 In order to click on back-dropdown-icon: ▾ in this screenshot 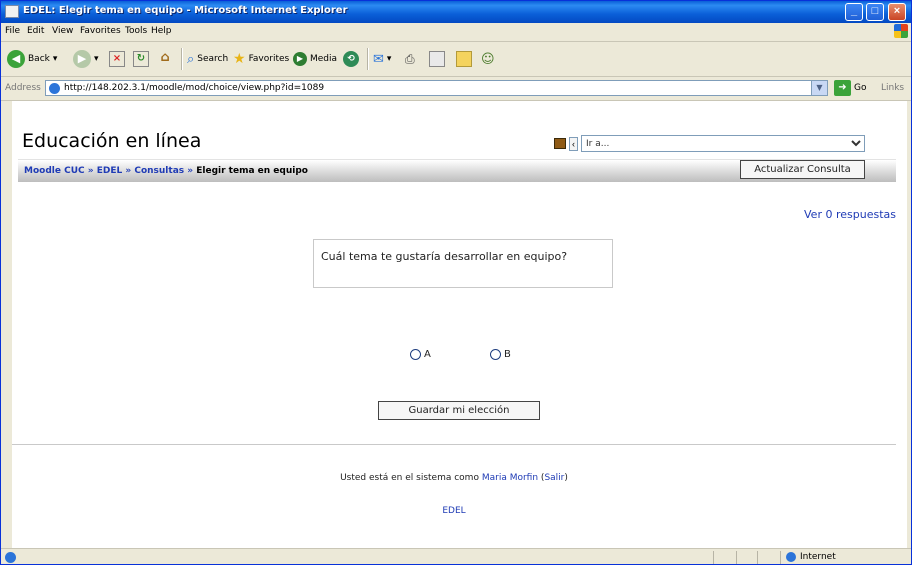, I will do `click(55, 59)`.